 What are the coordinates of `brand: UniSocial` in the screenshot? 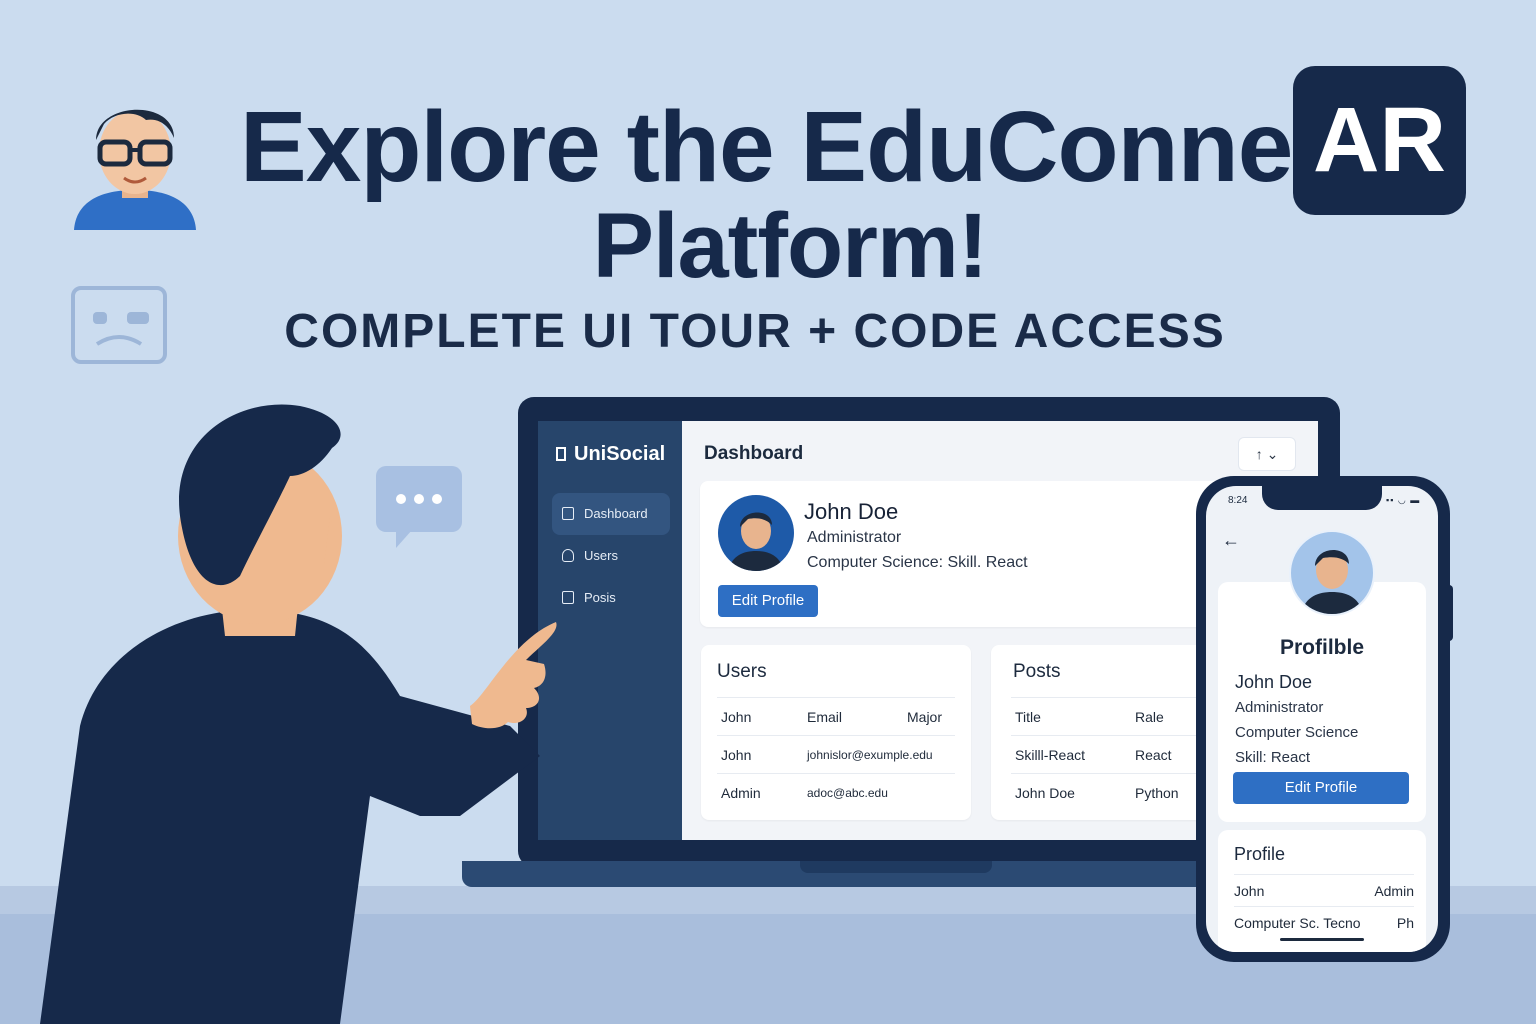 It's located at (621, 457).